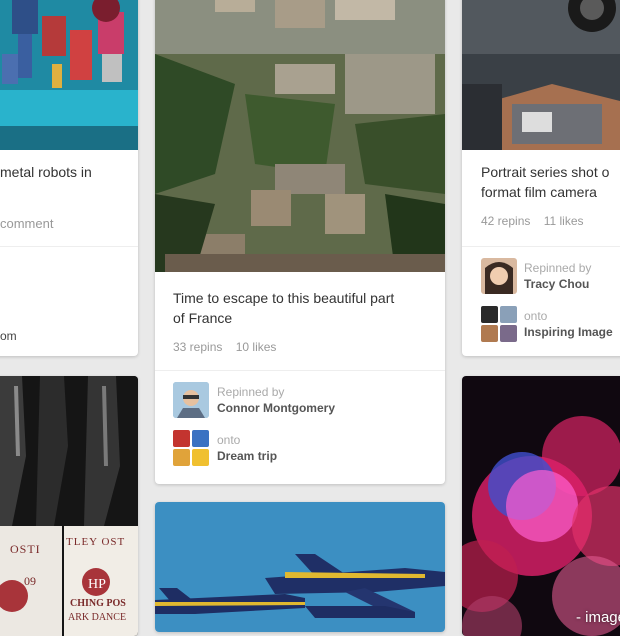 The width and height of the screenshot is (620, 636). I want to click on user-name-fragment: om, so click(8, 336).